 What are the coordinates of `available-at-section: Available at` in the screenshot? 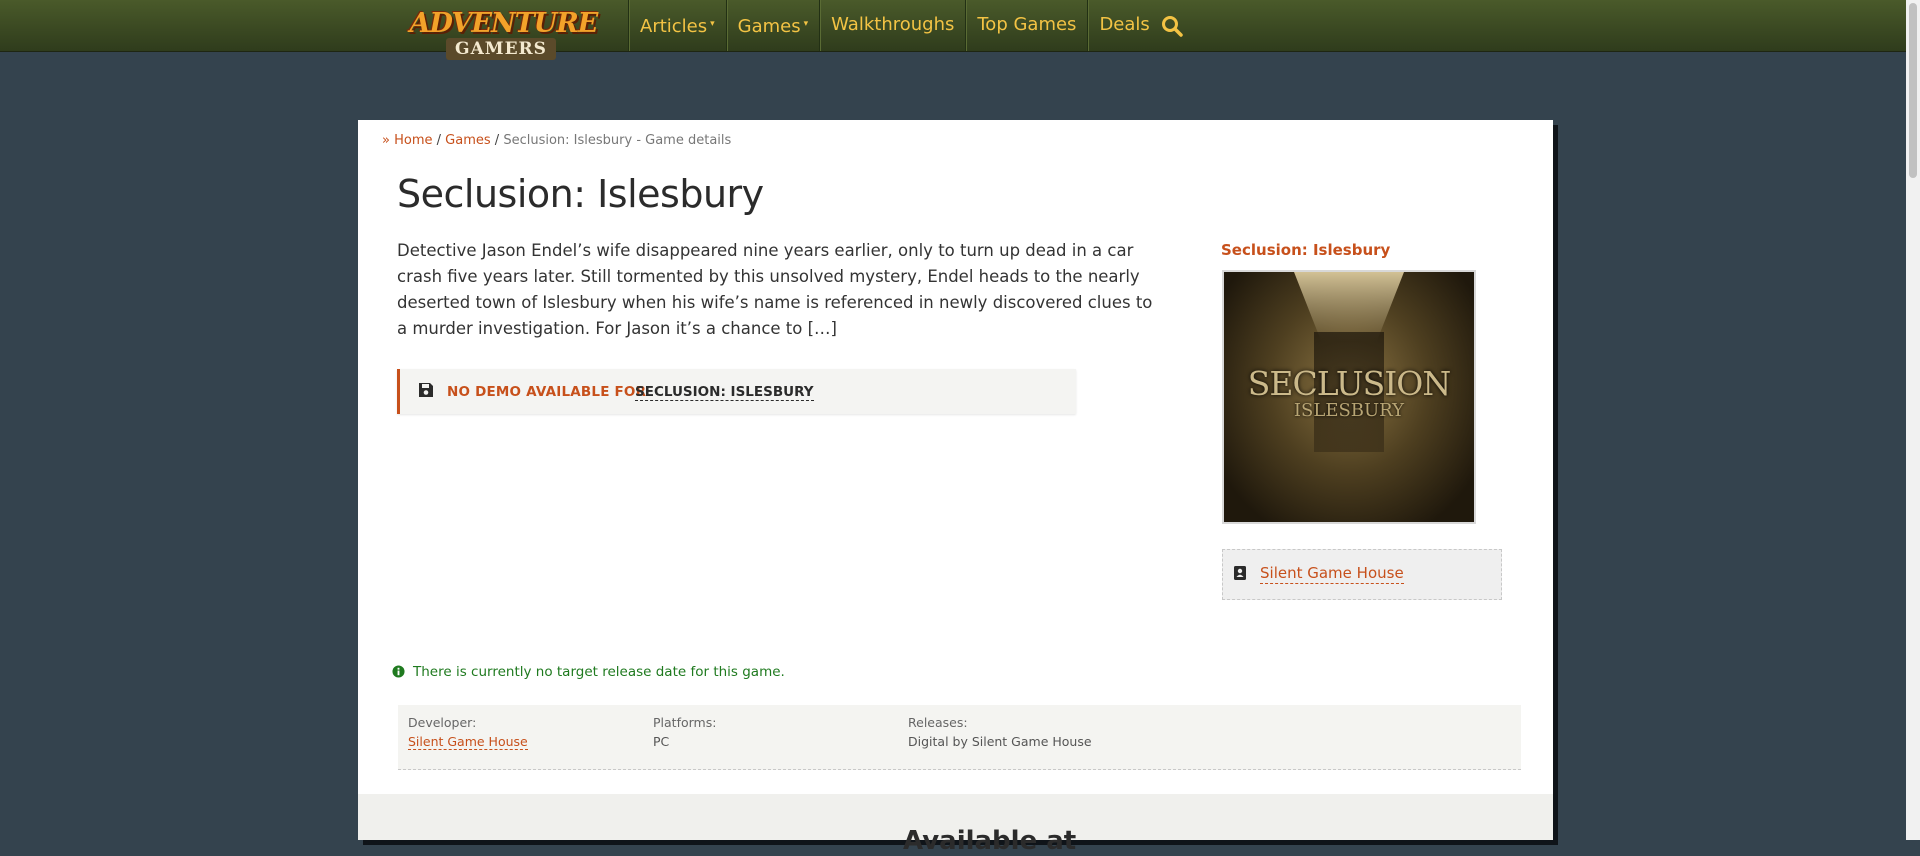 It's located at (955, 825).